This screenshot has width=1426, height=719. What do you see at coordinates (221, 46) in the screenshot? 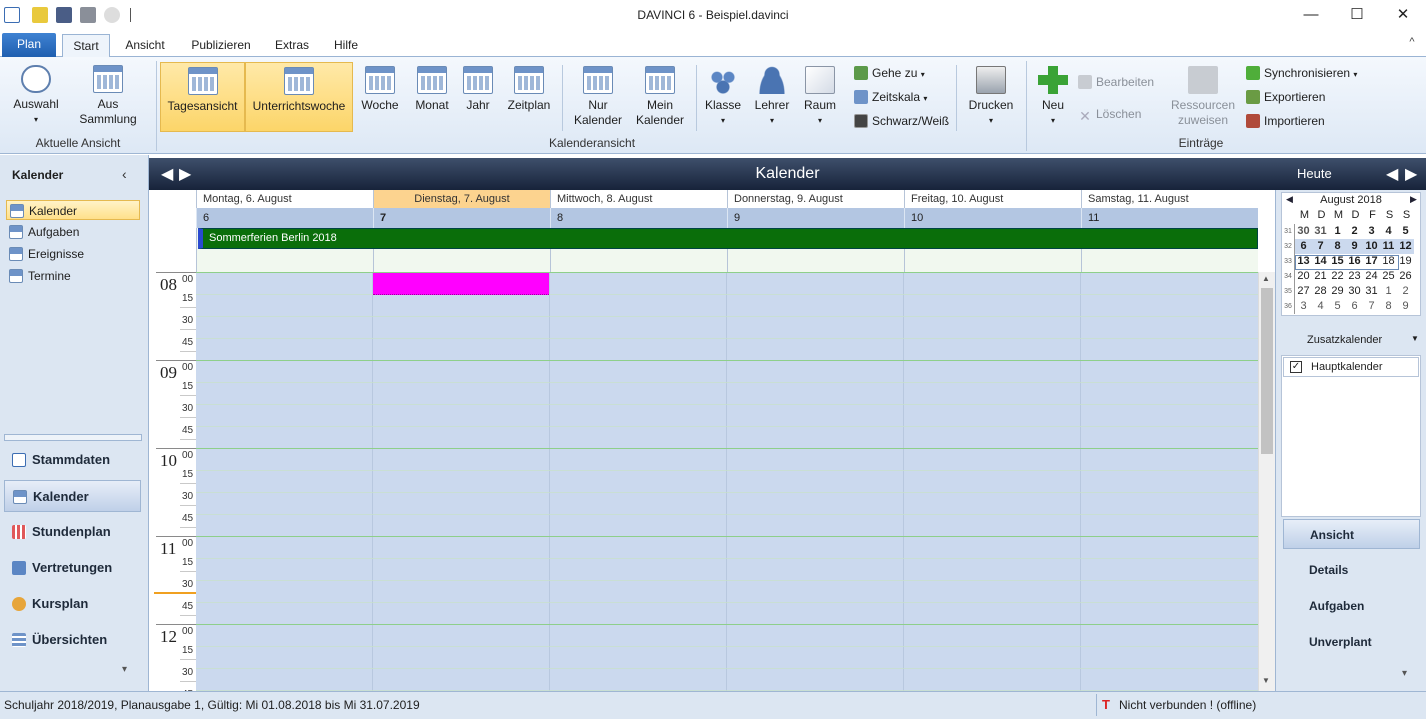
I see `tab-publizieren: Publizieren` at bounding box center [221, 46].